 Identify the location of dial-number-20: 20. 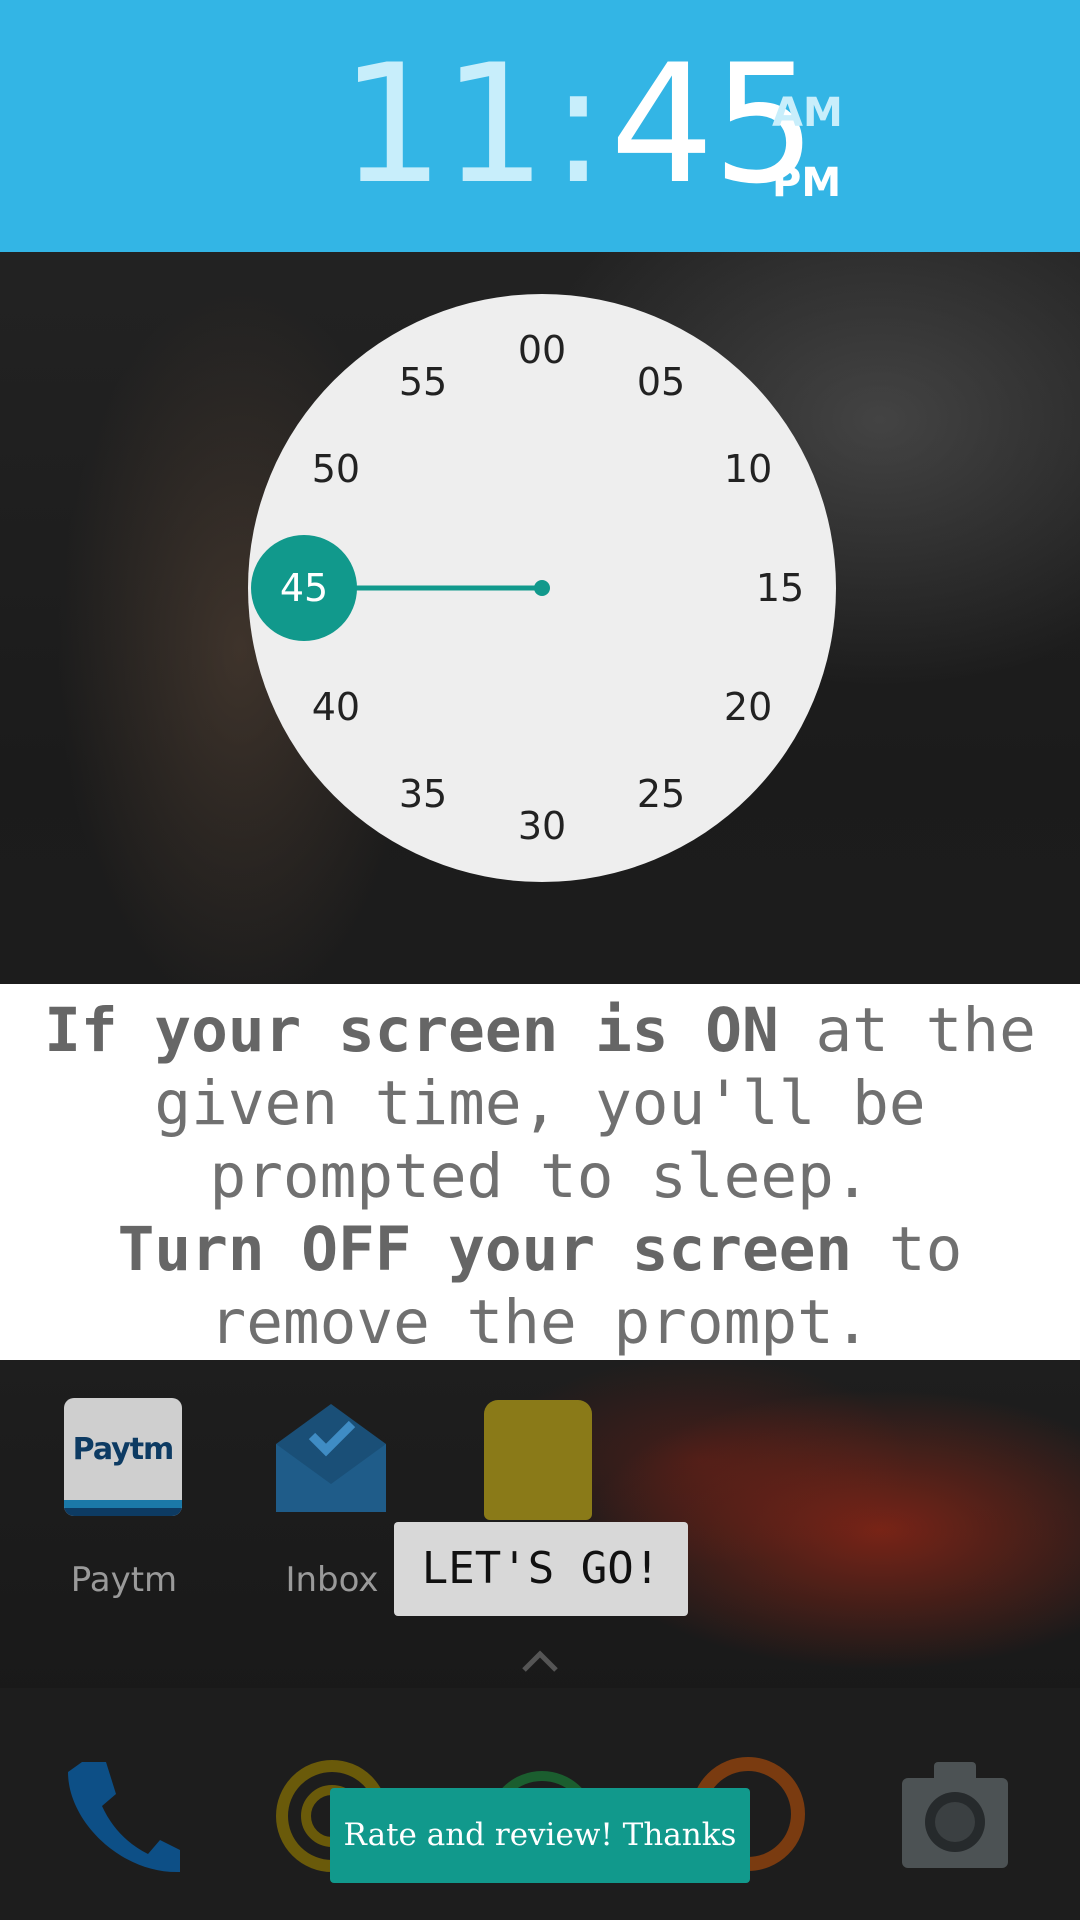
(748, 707).